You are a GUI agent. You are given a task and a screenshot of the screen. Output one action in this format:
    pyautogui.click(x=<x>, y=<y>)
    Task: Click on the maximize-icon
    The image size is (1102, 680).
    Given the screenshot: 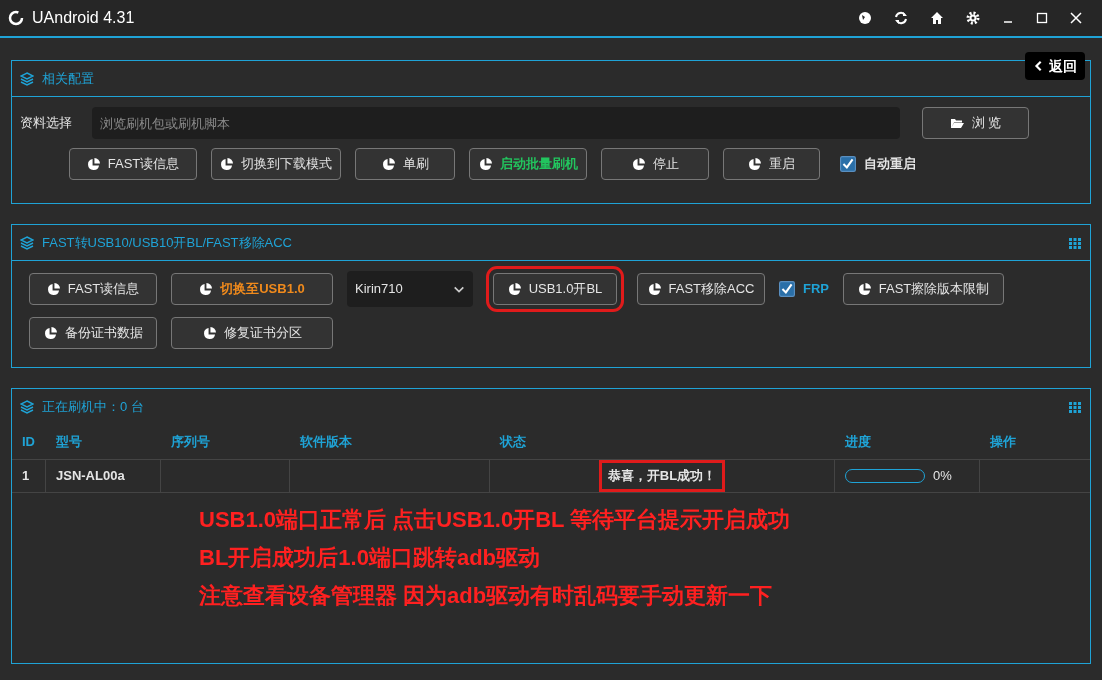 What is the action you would take?
    pyautogui.click(x=1042, y=18)
    